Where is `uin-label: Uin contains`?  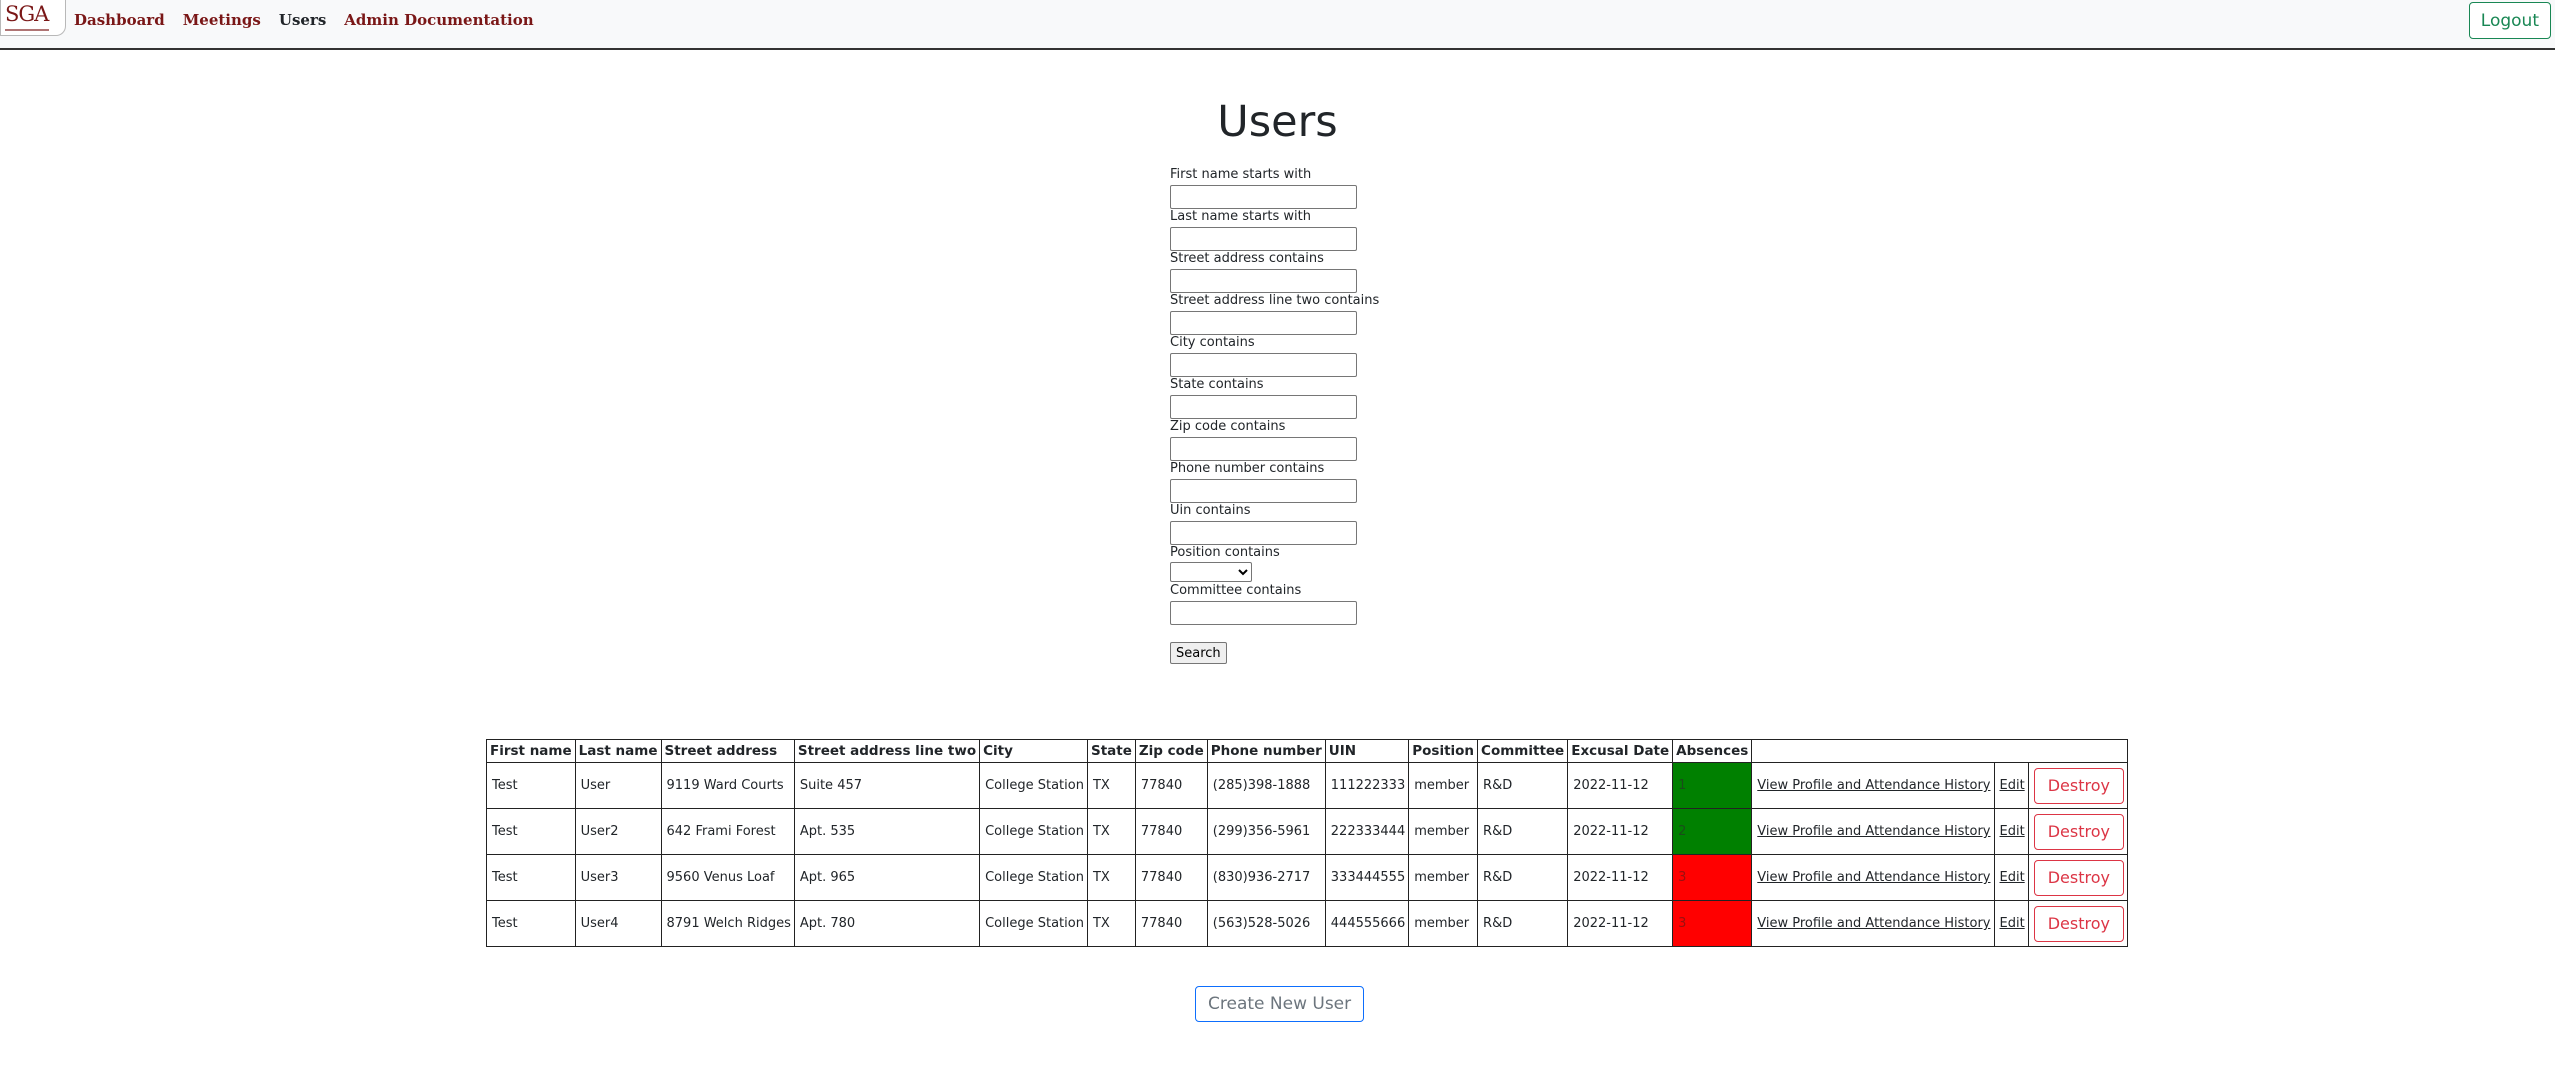 uin-label: Uin contains is located at coordinates (1210, 510).